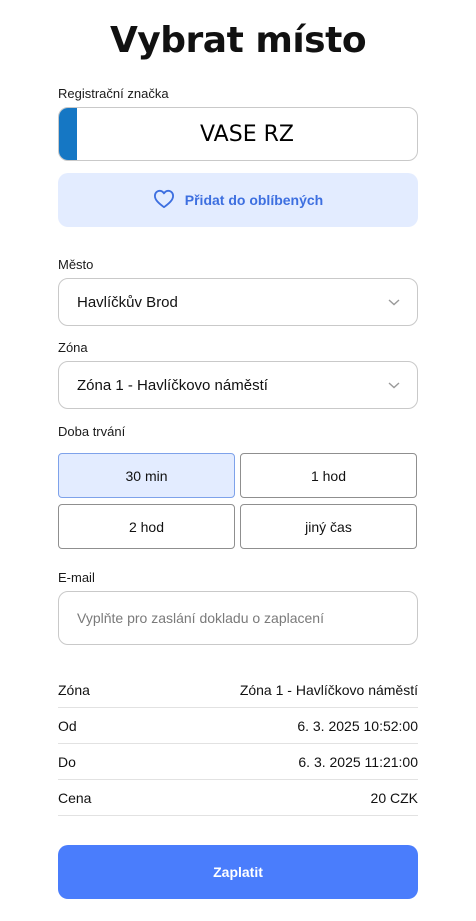 Image resolution: width=476 pixels, height=921 pixels. Describe the element at coordinates (238, 726) in the screenshot. I see `summary-row: Od 6. 3. 2025 10:52:00` at that location.